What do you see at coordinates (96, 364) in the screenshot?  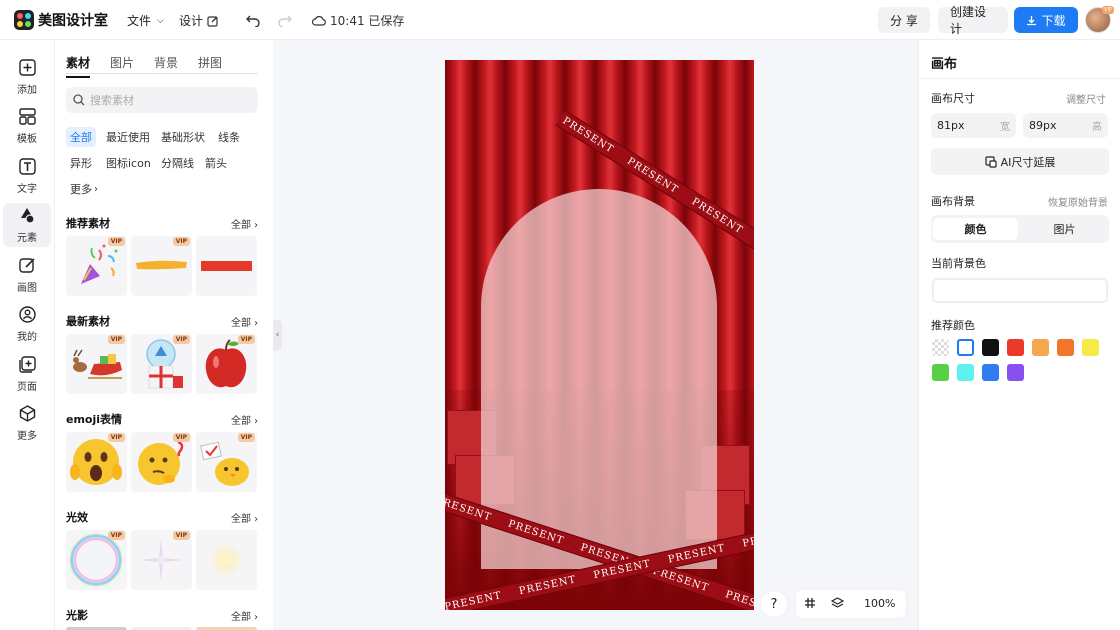 I see `asset-reindeer-sleigh: VIP` at bounding box center [96, 364].